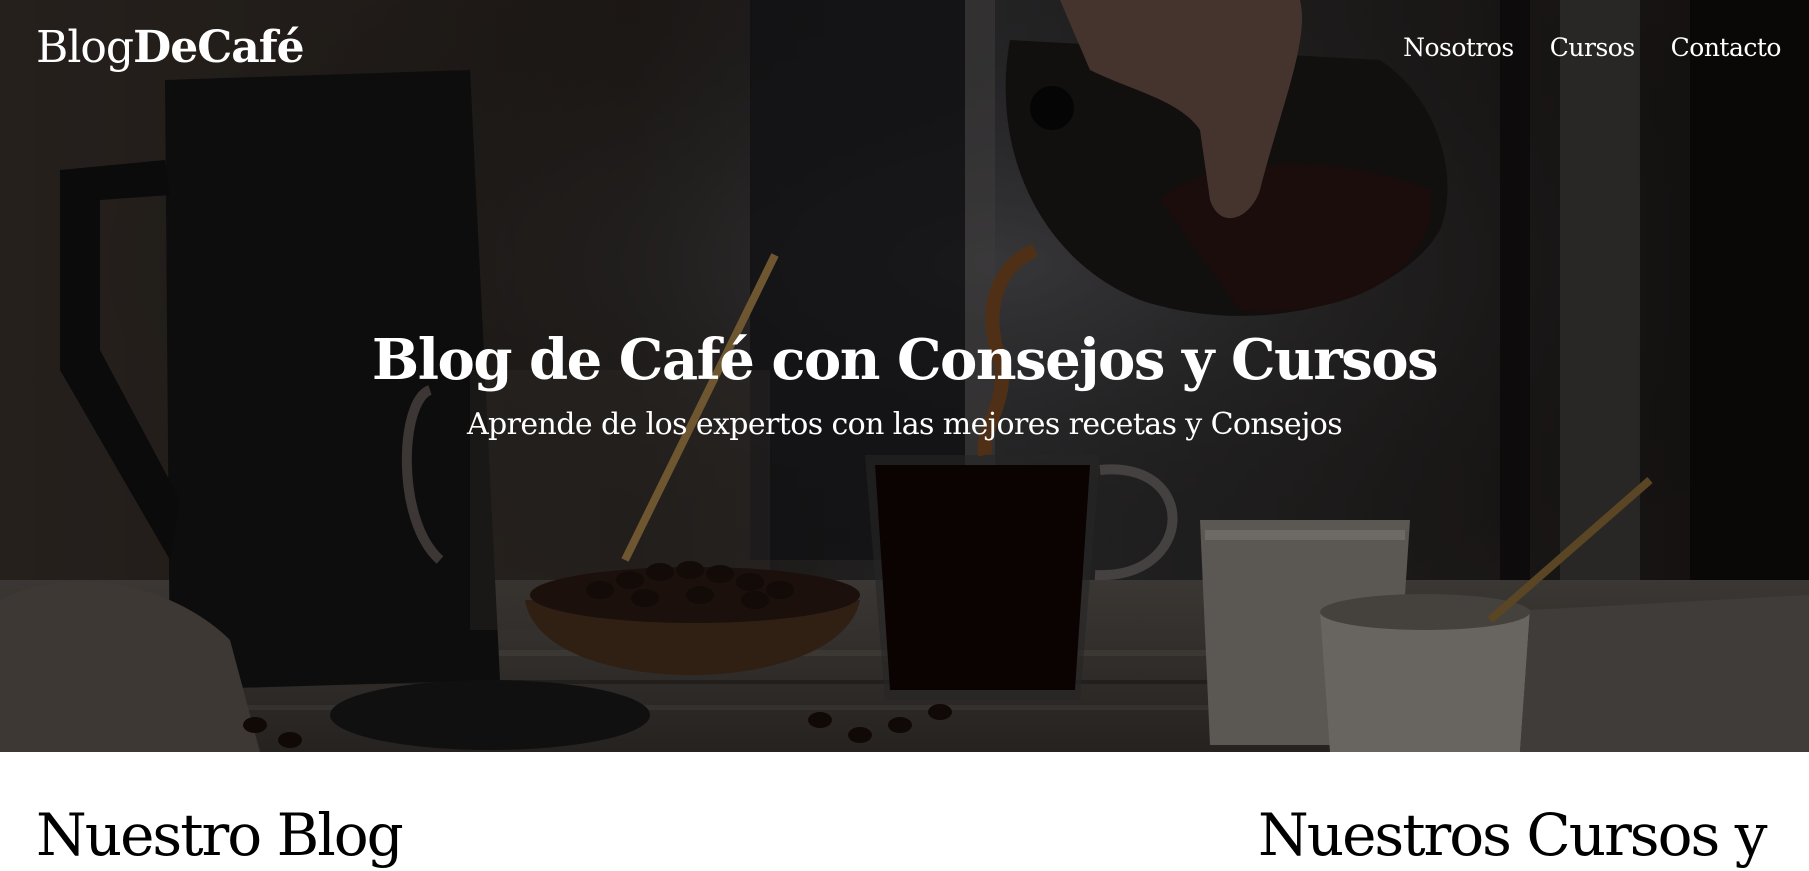 This screenshot has height=871, width=1809. What do you see at coordinates (1726, 47) in the screenshot?
I see `nav-link-contacto: Contacto` at bounding box center [1726, 47].